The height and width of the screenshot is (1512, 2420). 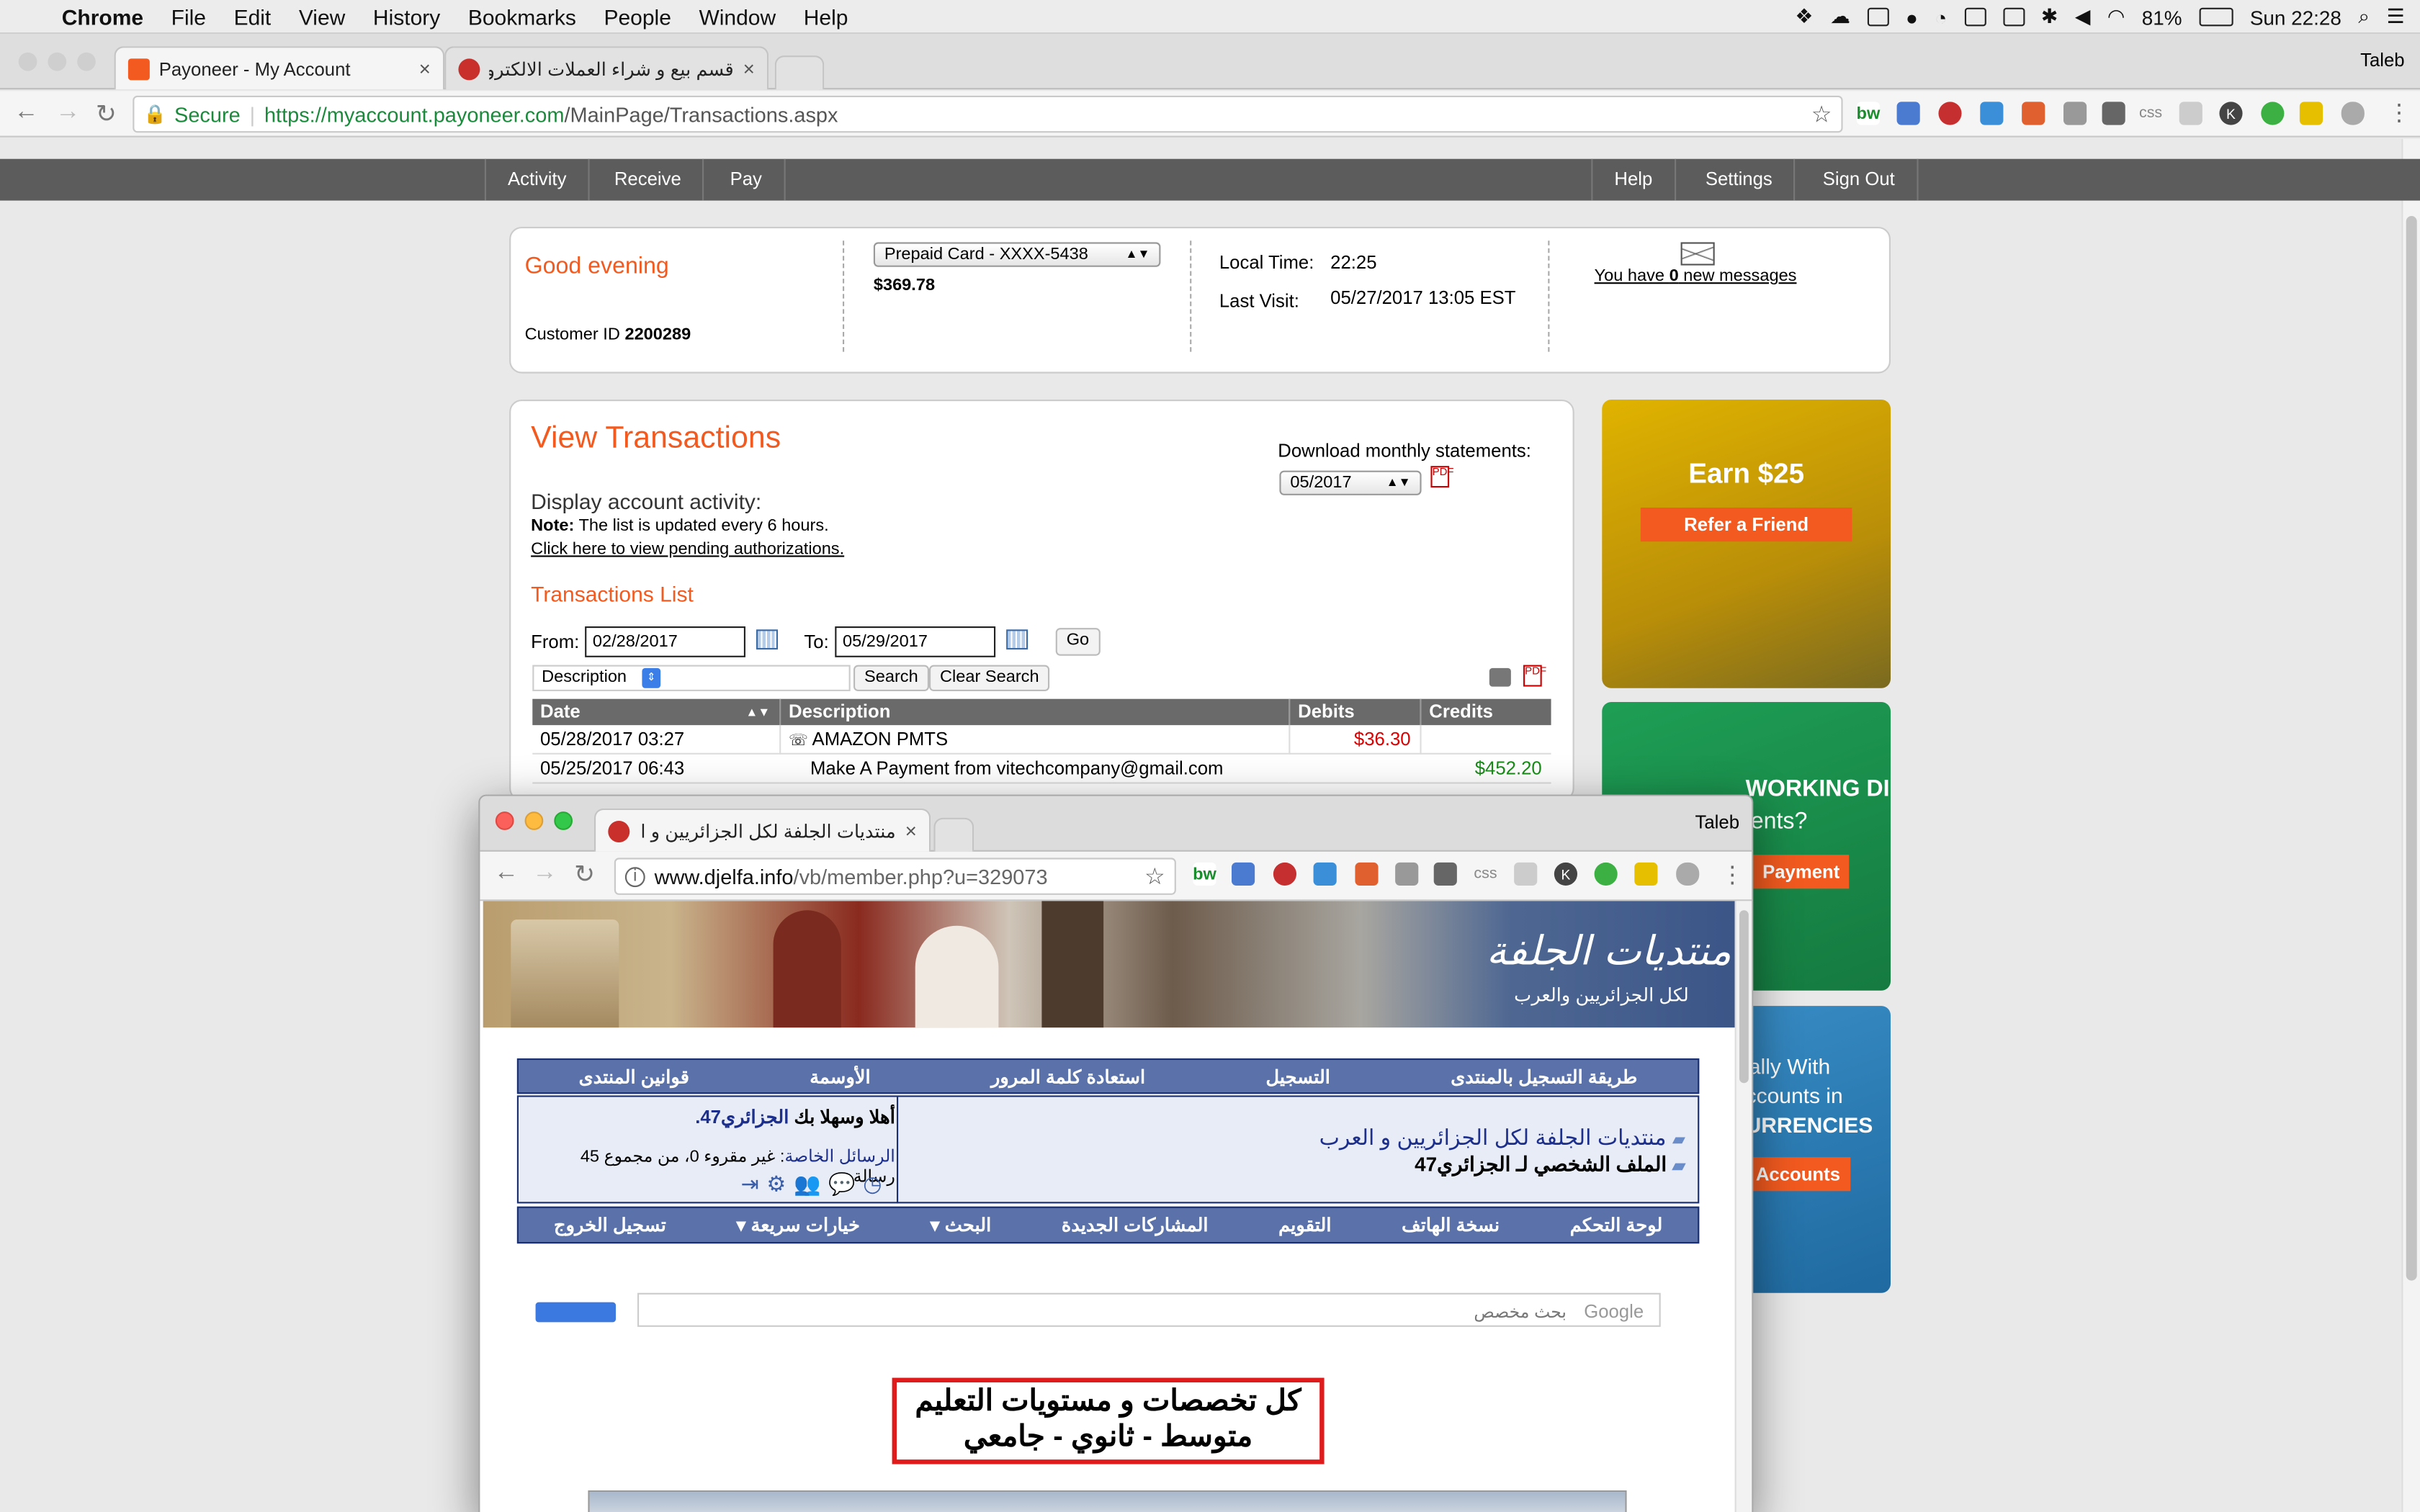 What do you see at coordinates (1696, 276) in the screenshot?
I see `messages-link: You have 0 new messages` at bounding box center [1696, 276].